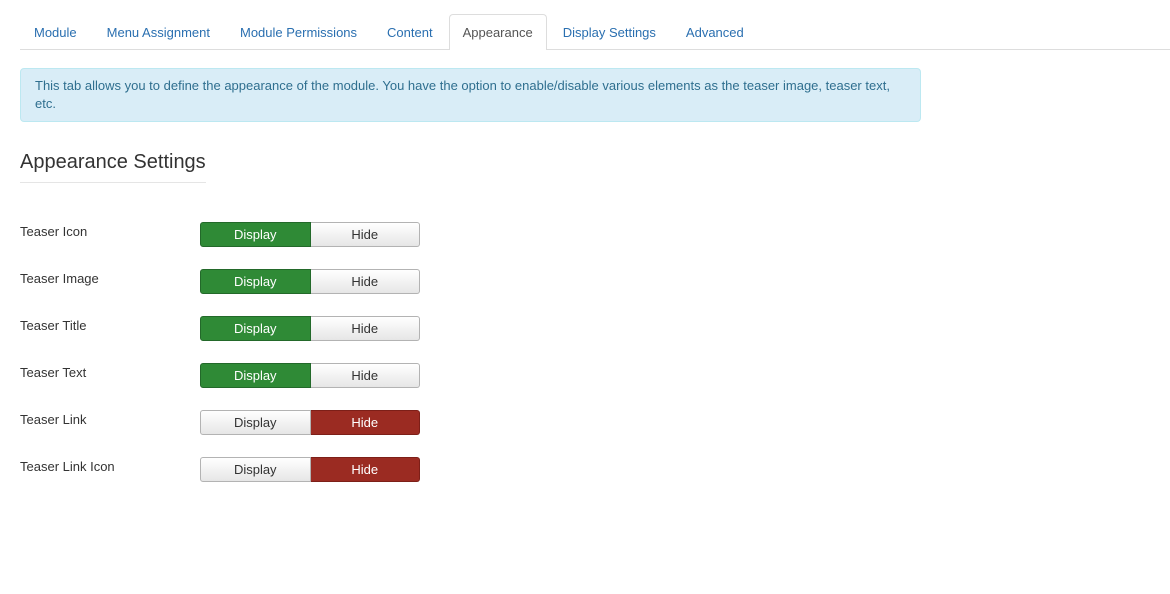 The height and width of the screenshot is (594, 1170). Describe the element at coordinates (67, 466) in the screenshot. I see `setting-label: Teaser Link Icon` at that location.